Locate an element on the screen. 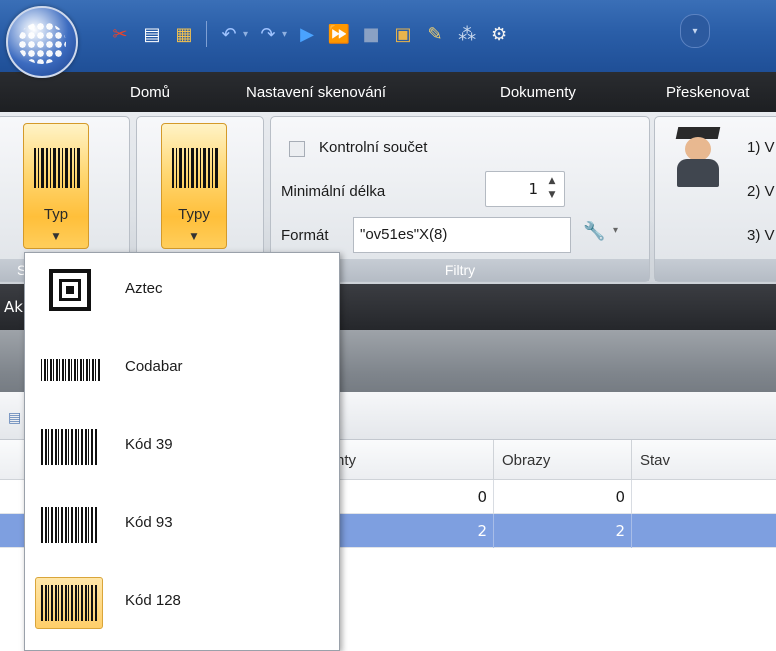  min-length-label: Minimální délka is located at coordinates (333, 191).